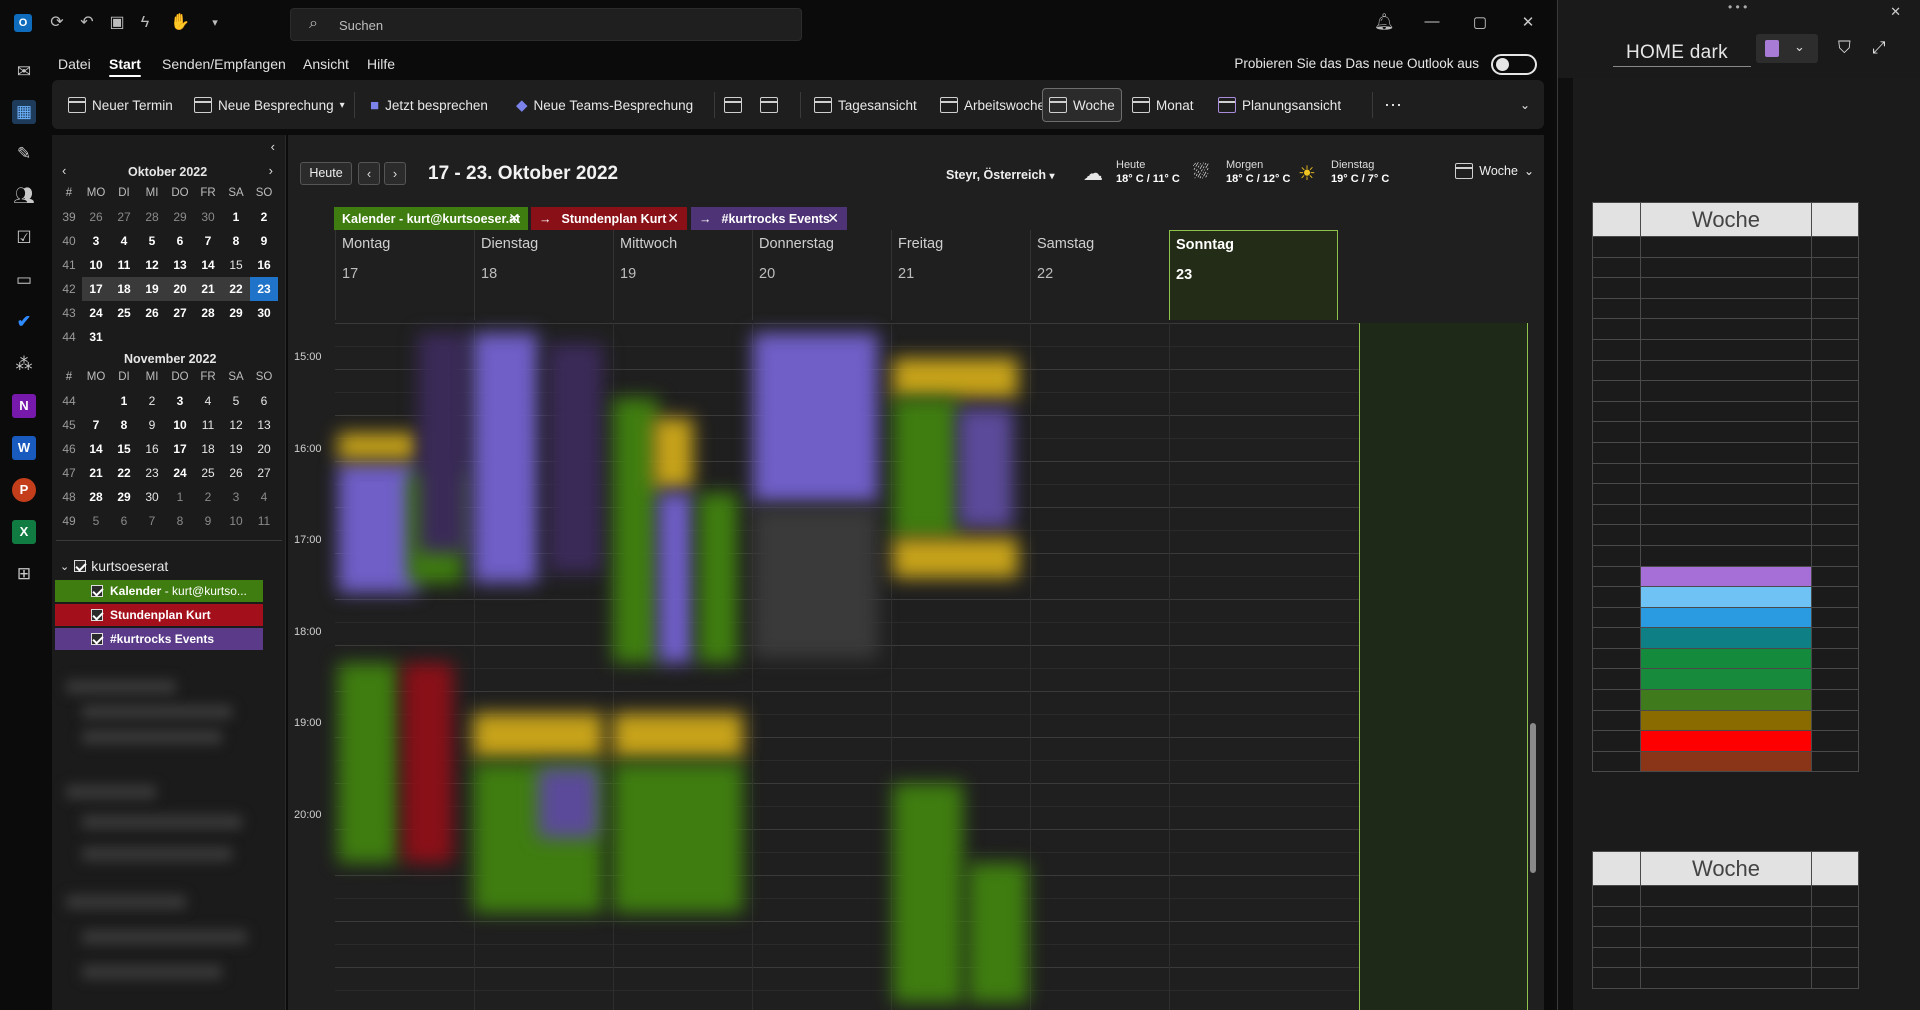 The image size is (1920, 1010). What do you see at coordinates (96, 337) in the screenshot?
I see `minical-day: 31` at bounding box center [96, 337].